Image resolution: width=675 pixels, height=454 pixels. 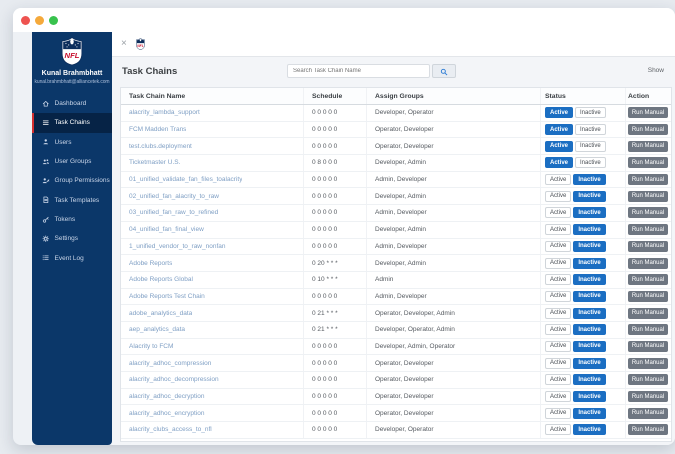 What do you see at coordinates (72, 219) in the screenshot?
I see `sidebar-item-tokens: Tokens` at bounding box center [72, 219].